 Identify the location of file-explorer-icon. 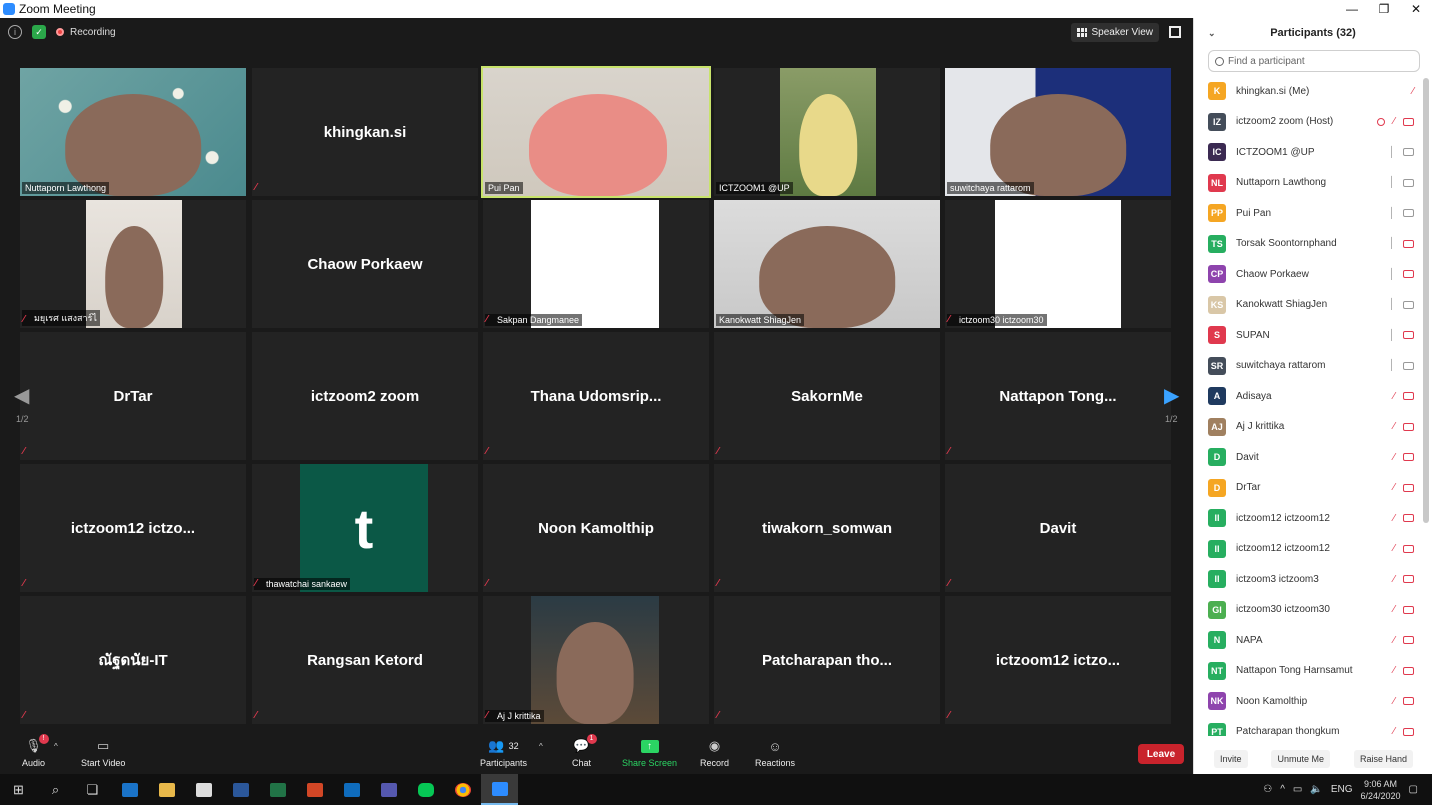
(166, 789).